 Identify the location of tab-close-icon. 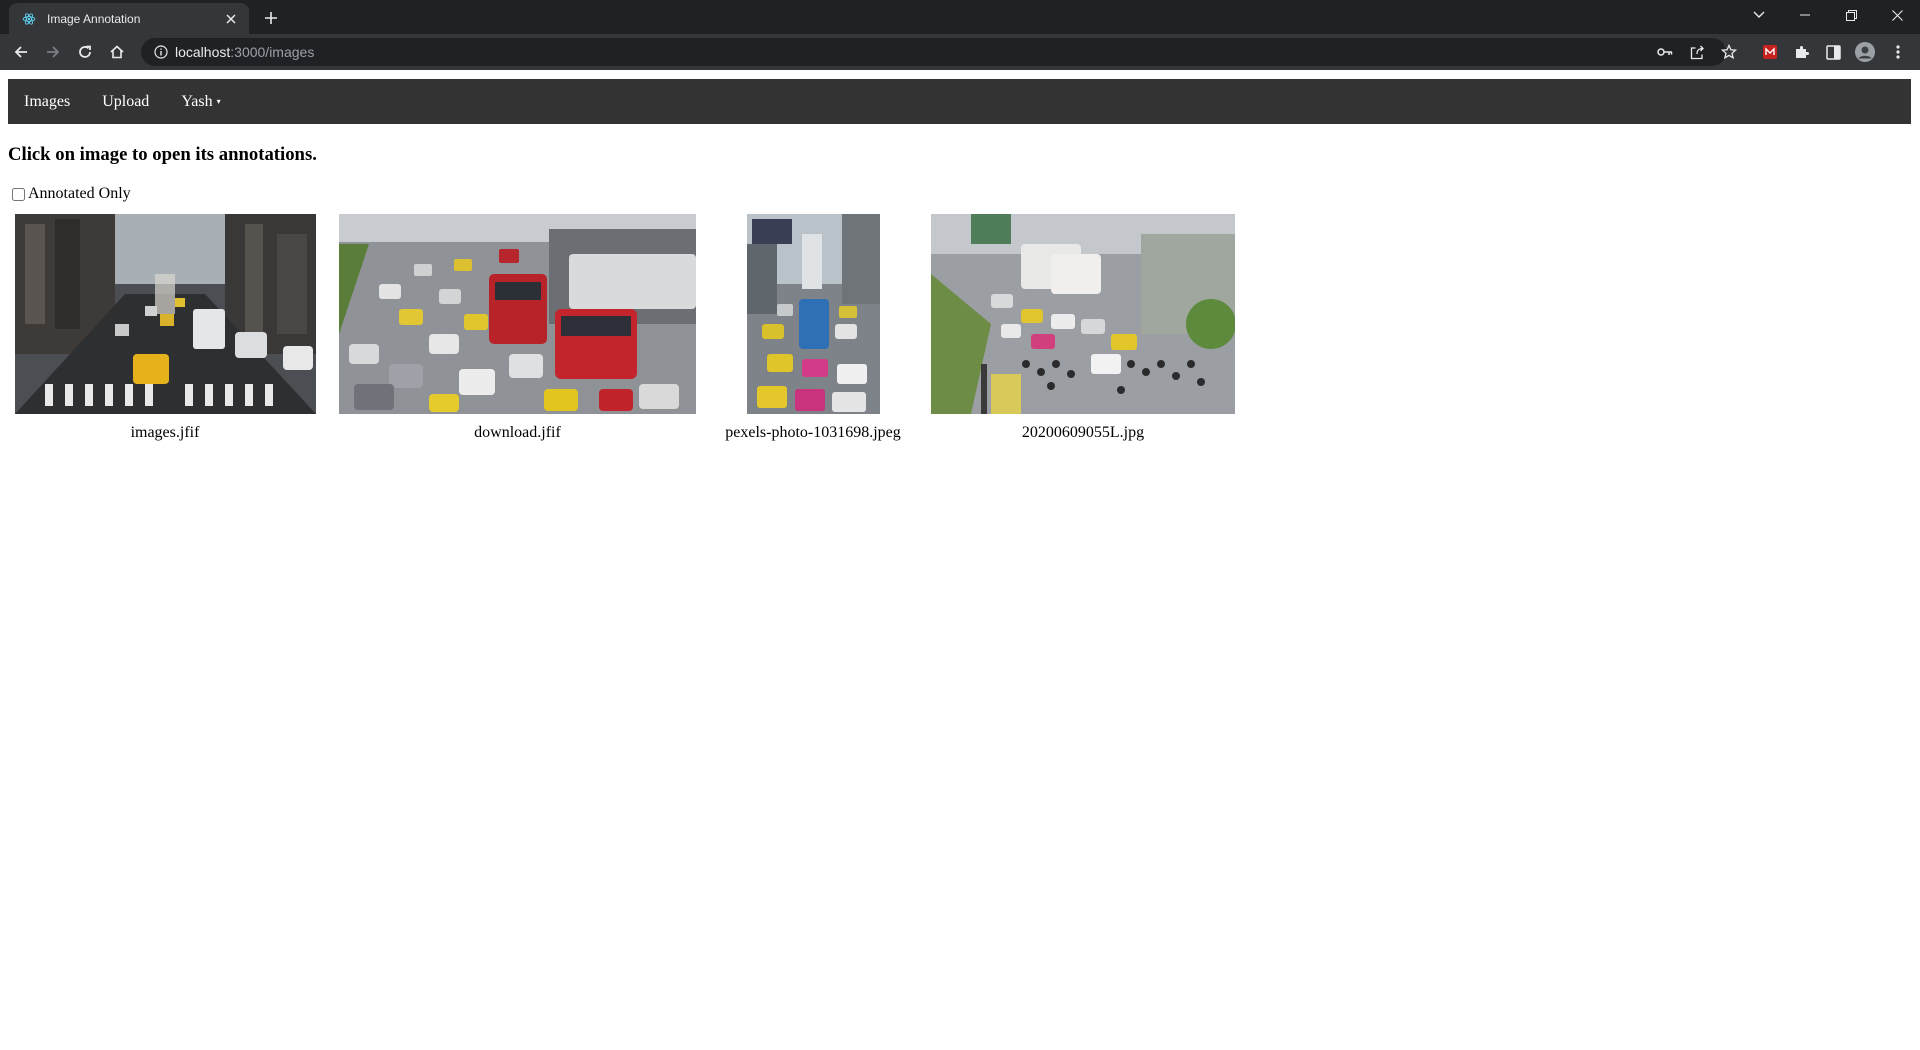
(231, 19).